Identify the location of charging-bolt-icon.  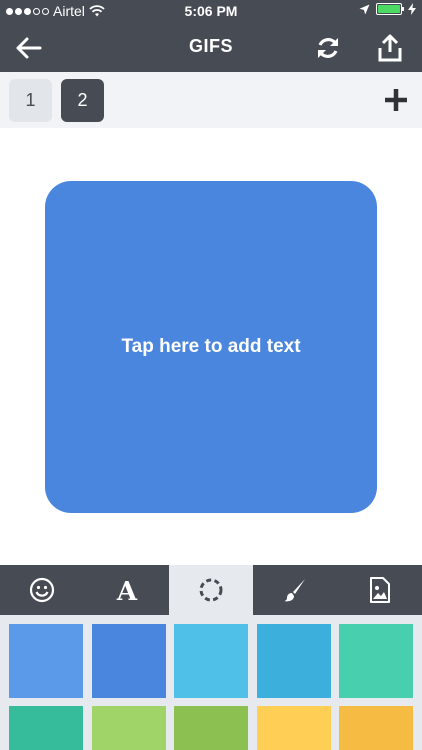
(412, 9).